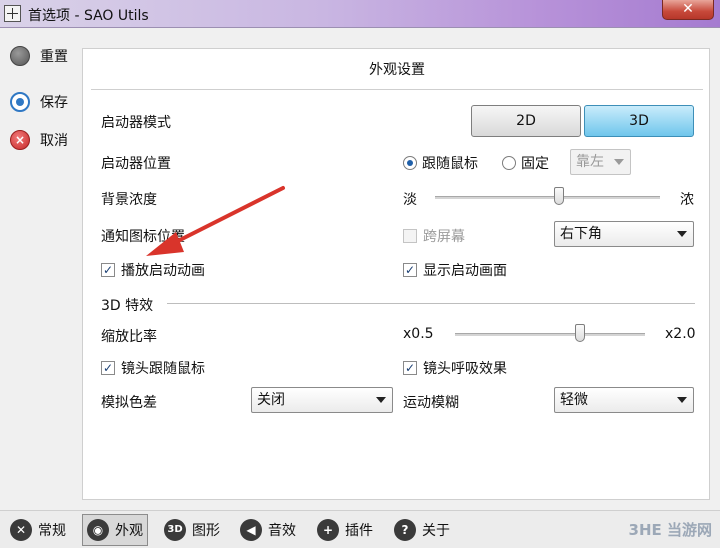 This screenshot has height=548, width=720. I want to click on radio-empty-icon, so click(509, 163).